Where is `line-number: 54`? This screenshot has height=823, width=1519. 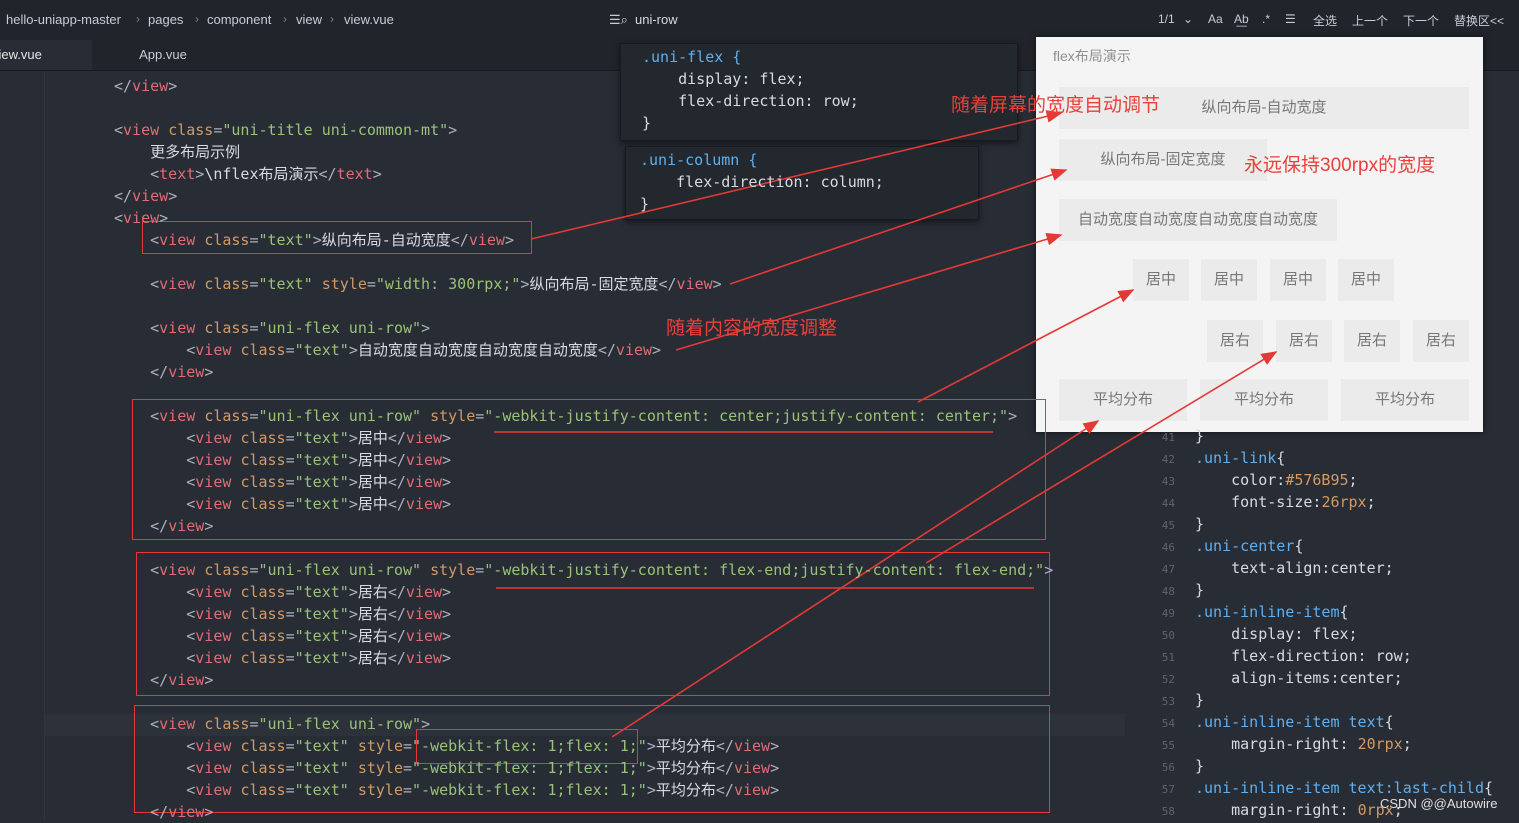 line-number: 54 is located at coordinates (1168, 723).